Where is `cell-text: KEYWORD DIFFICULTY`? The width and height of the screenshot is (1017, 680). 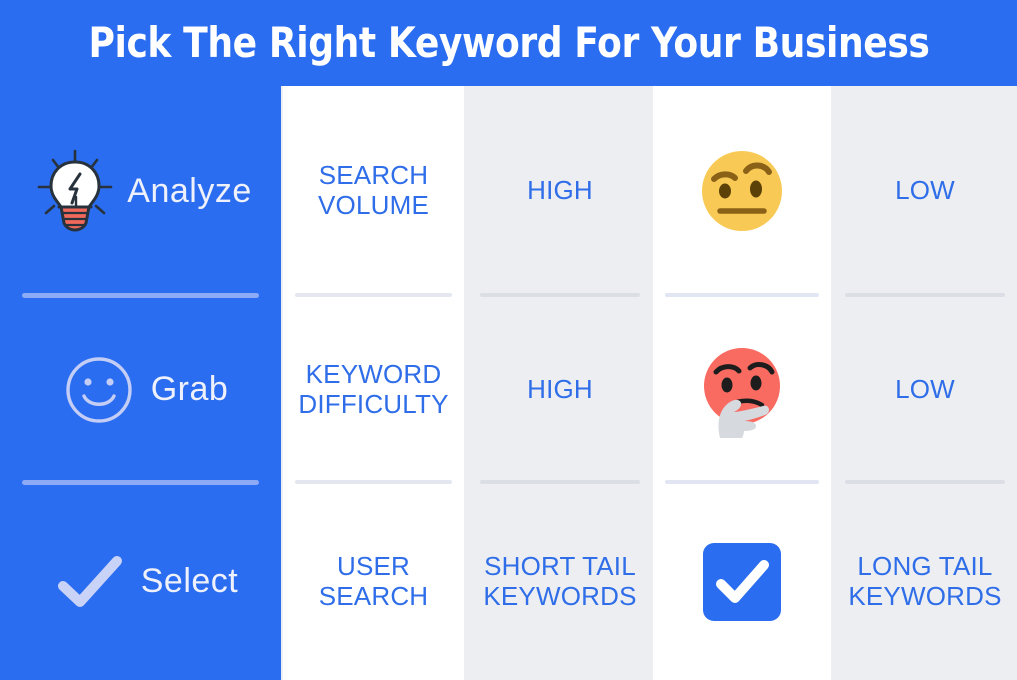 cell-text: KEYWORD DIFFICULTY is located at coordinates (373, 388).